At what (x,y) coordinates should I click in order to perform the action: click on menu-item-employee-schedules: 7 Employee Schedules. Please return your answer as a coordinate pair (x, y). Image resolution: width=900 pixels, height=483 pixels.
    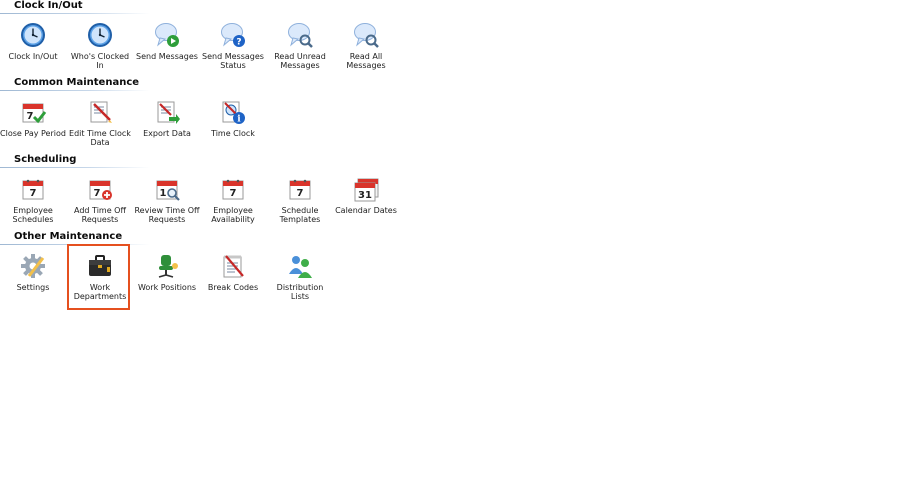
    Looking at the image, I should click on (33, 202).